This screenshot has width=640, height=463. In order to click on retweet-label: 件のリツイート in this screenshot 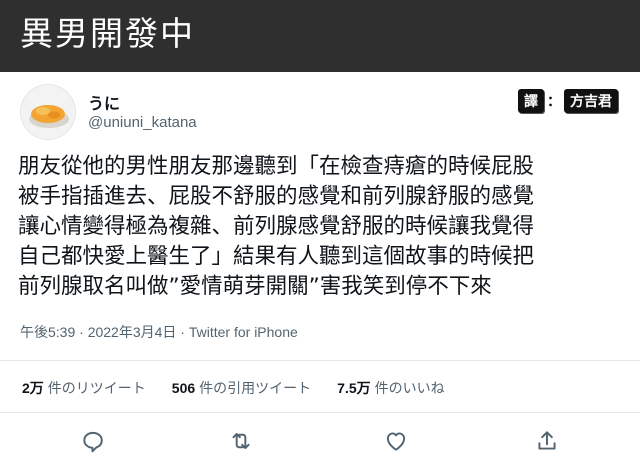, I will do `click(96, 388)`.